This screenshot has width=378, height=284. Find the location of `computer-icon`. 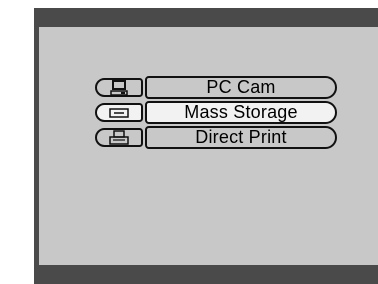

computer-icon is located at coordinates (119, 87).